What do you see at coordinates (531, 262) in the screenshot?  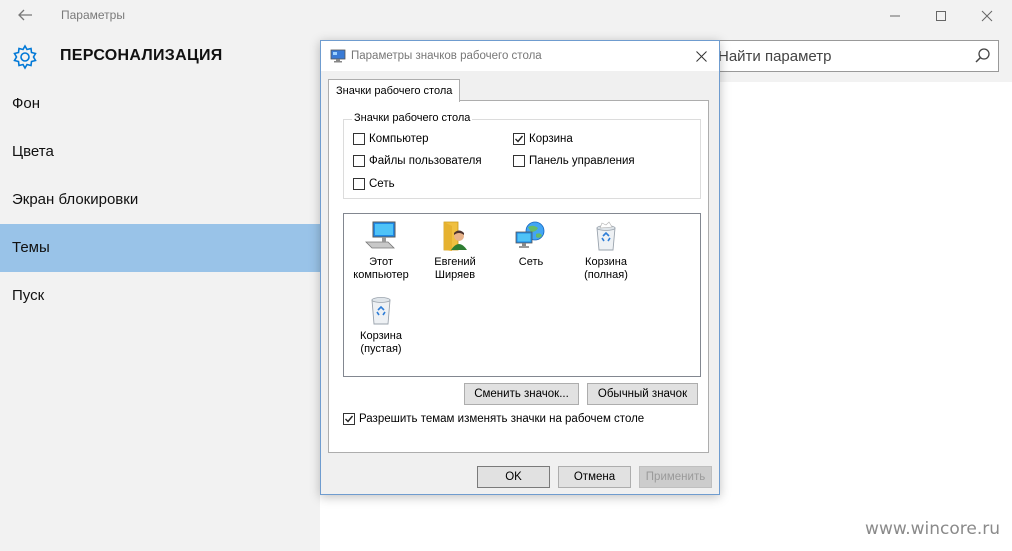 I see `icon-label-line1: Сеть` at bounding box center [531, 262].